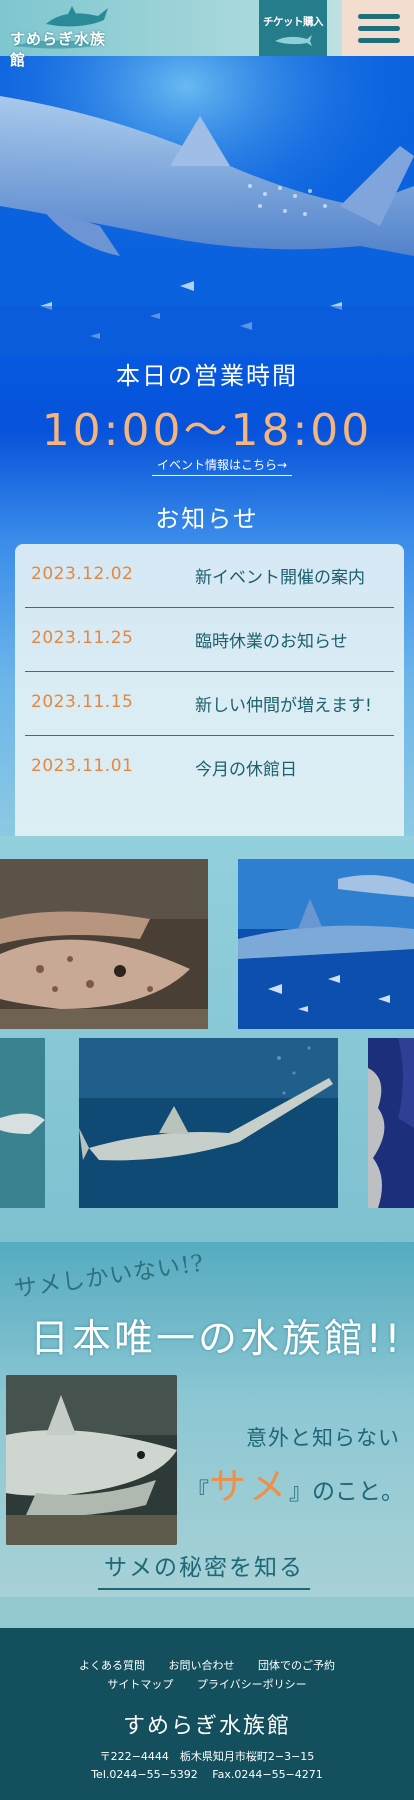 The width and height of the screenshot is (414, 1800). Describe the element at coordinates (207, 1756) in the screenshot. I see `footer-address: 〒222−4444 栃木県知月市桜町2−3−15` at that location.